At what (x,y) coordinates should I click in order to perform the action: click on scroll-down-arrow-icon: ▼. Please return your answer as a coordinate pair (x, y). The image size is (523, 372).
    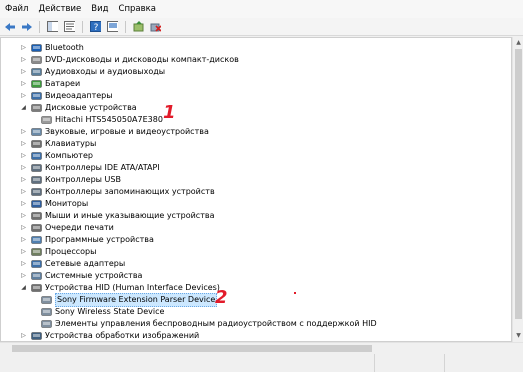
    Looking at the image, I should click on (518, 336).